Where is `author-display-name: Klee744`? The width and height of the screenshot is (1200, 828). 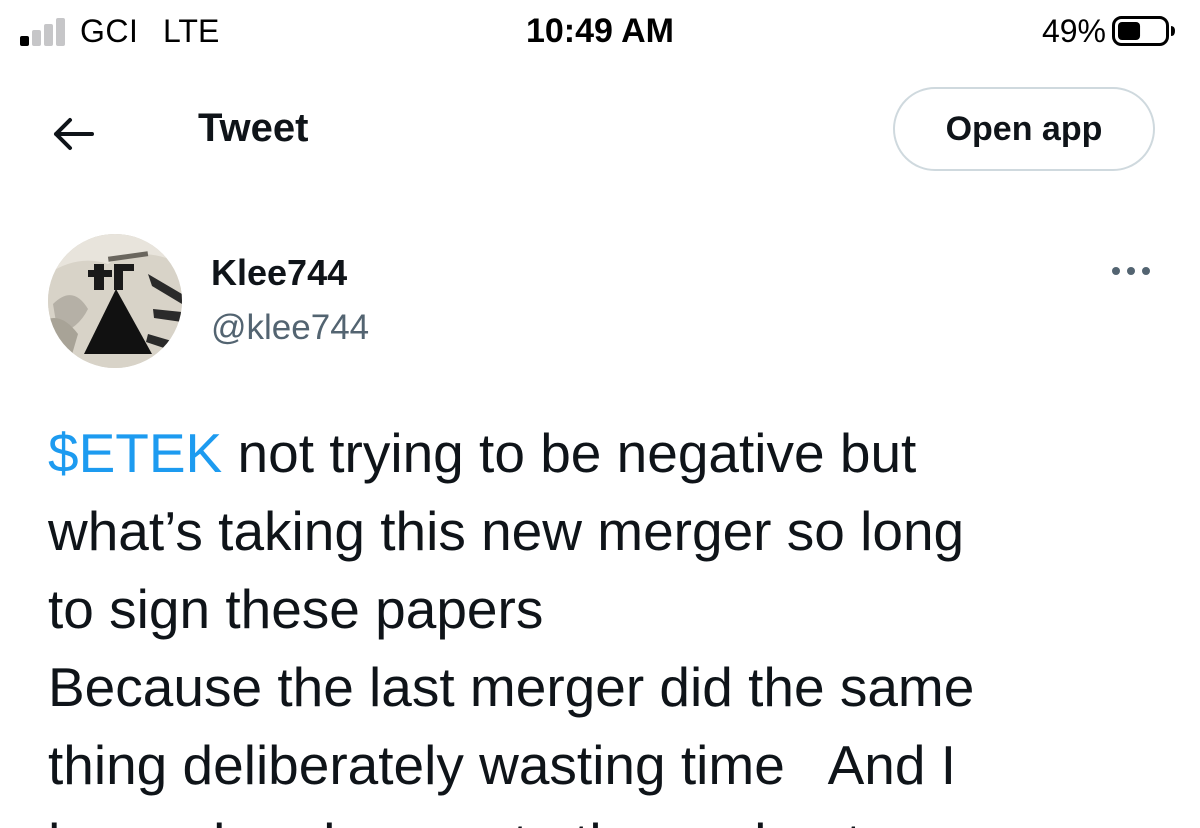 author-display-name: Klee744 is located at coordinates (279, 273).